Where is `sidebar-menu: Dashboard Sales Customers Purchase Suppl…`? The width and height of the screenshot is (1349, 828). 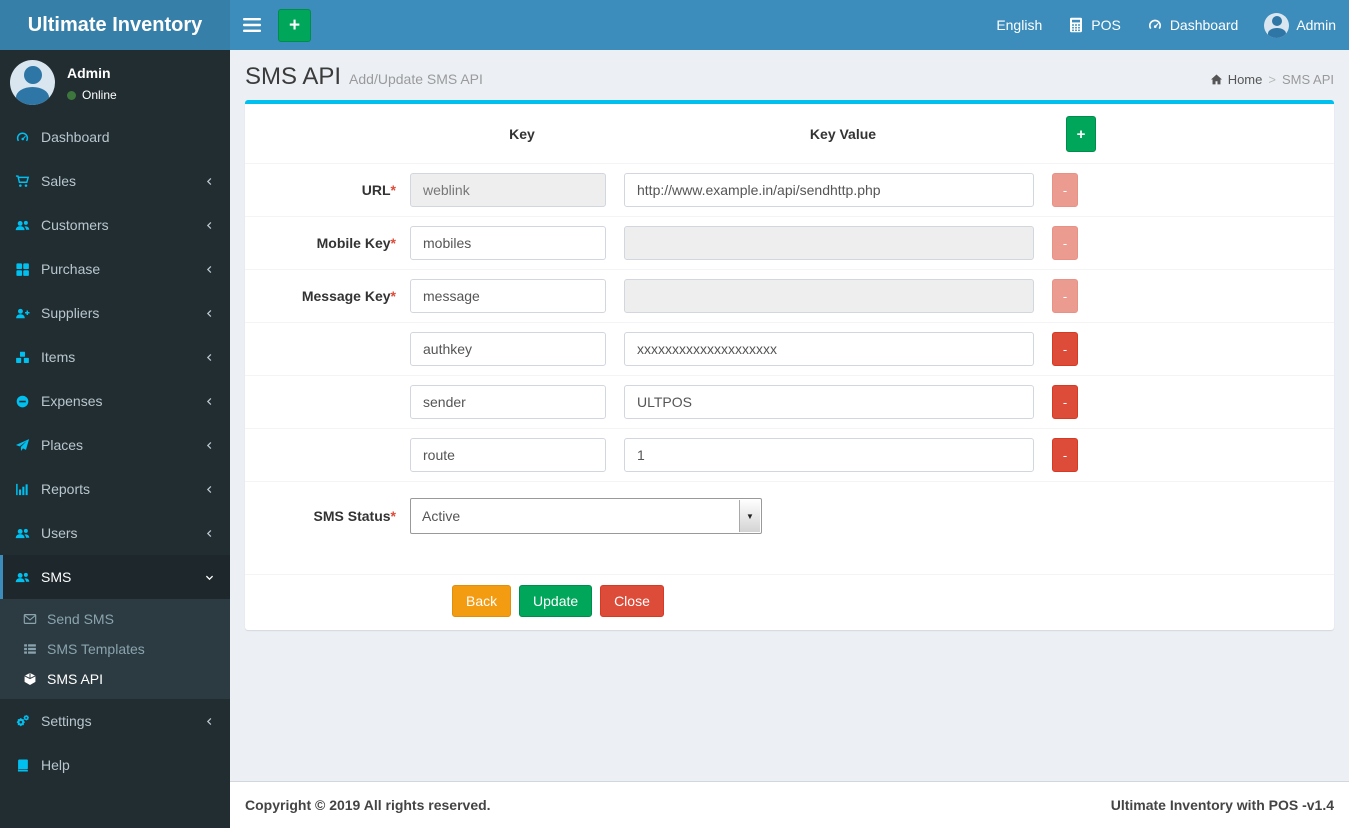
sidebar-menu: Dashboard Sales Customers Purchase Suppl… is located at coordinates (115, 451).